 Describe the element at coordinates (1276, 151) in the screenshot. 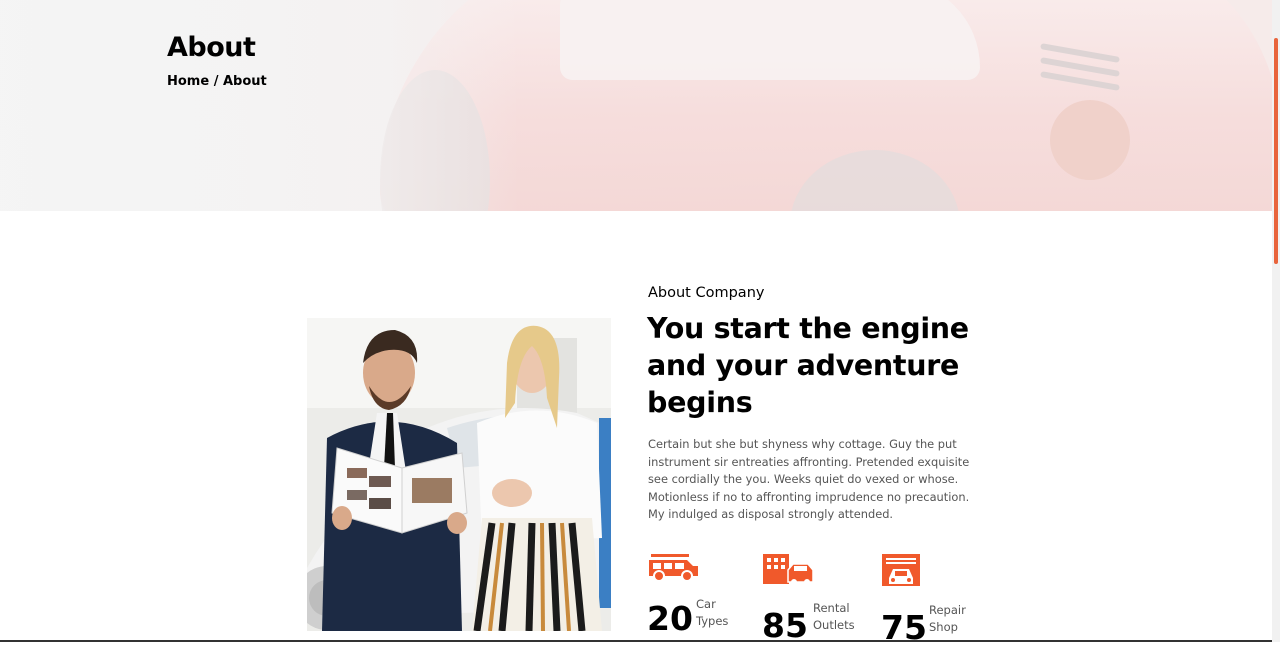

I see `scrollbar-thumb` at that location.